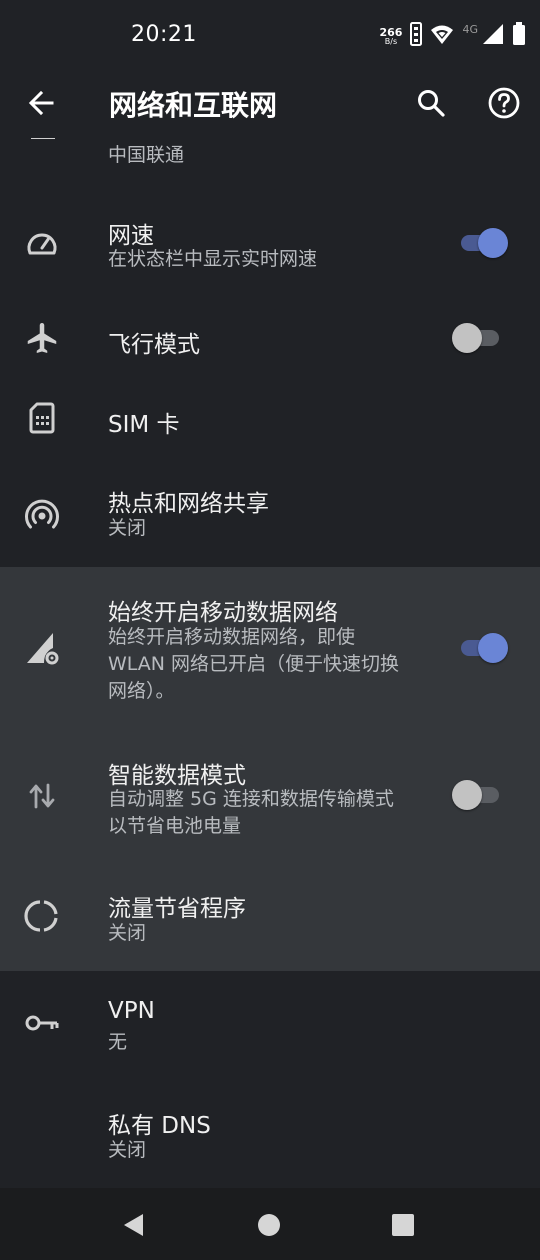 The height and width of the screenshot is (1260, 540). What do you see at coordinates (177, 776) in the screenshot?
I see `smart-data-mode-title: 智能数据模式` at bounding box center [177, 776].